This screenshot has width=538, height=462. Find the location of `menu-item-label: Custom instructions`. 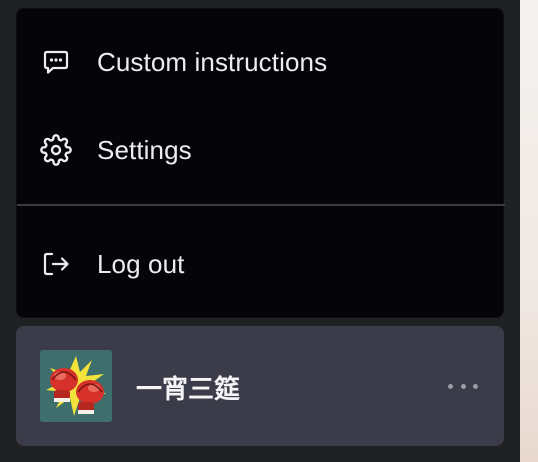

menu-item-label: Custom instructions is located at coordinates (212, 61).